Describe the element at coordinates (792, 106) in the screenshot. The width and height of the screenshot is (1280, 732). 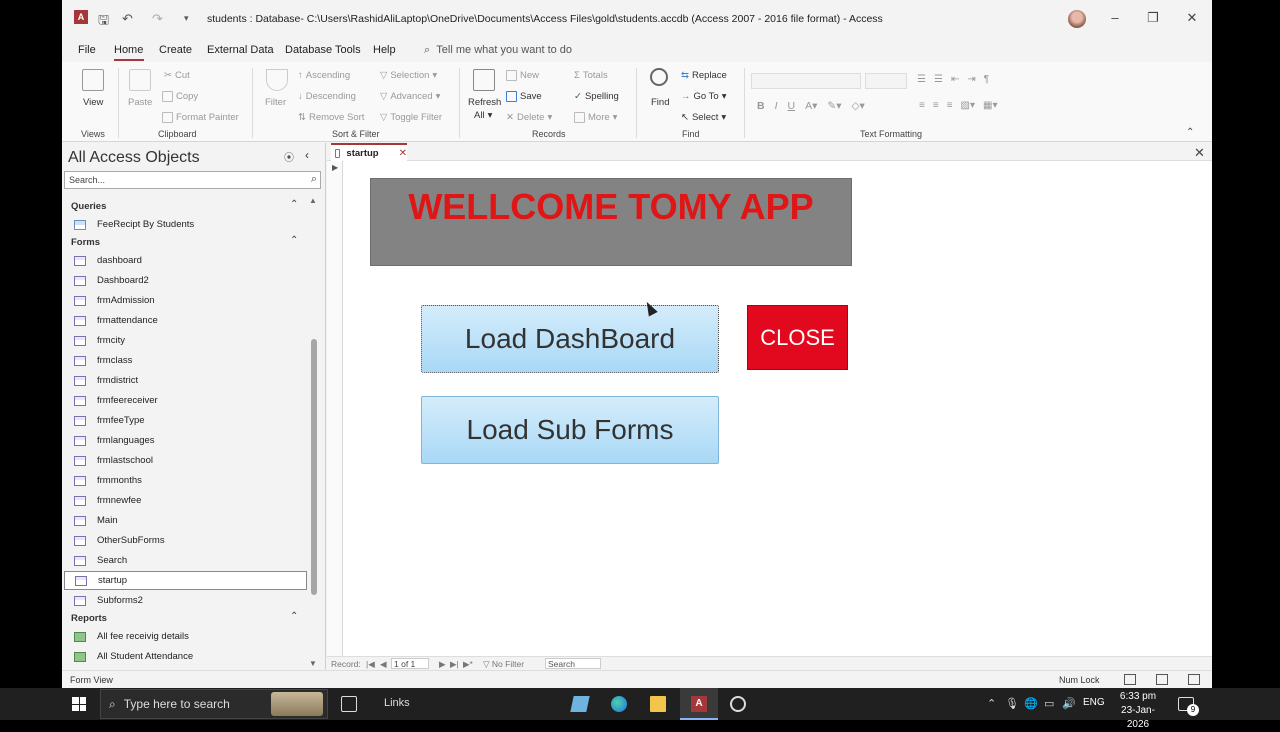
I see `underline-icon: U` at that location.